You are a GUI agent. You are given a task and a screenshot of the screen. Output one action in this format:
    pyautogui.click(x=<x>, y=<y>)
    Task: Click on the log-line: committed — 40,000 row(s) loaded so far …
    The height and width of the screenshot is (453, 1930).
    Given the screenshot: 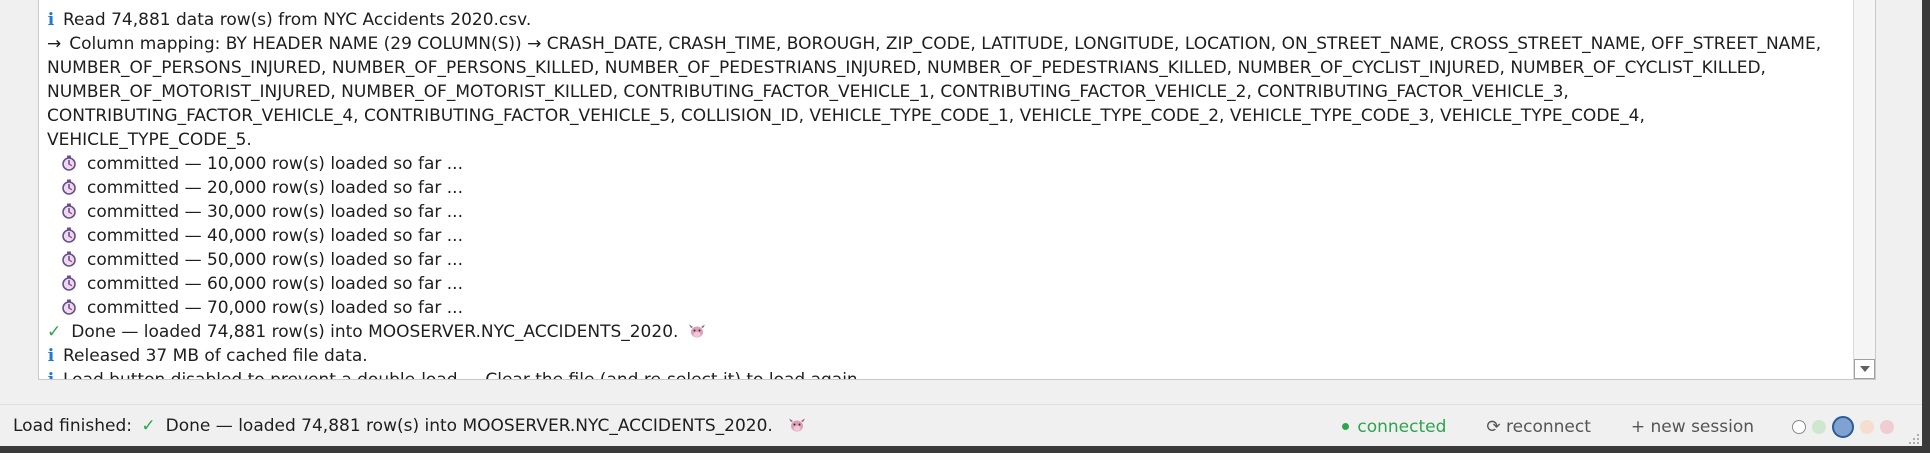 What is the action you would take?
    pyautogui.click(x=947, y=236)
    